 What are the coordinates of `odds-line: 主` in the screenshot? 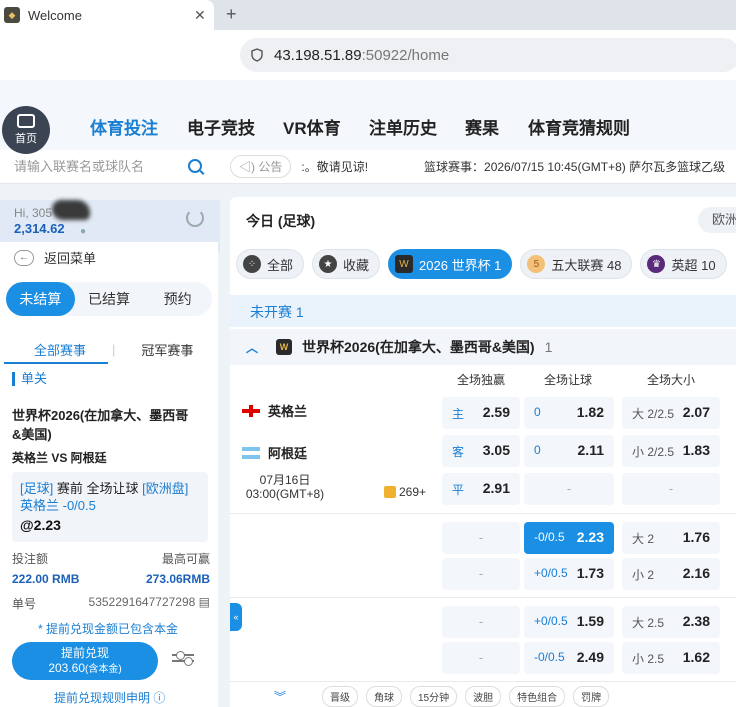 It's located at (458, 414).